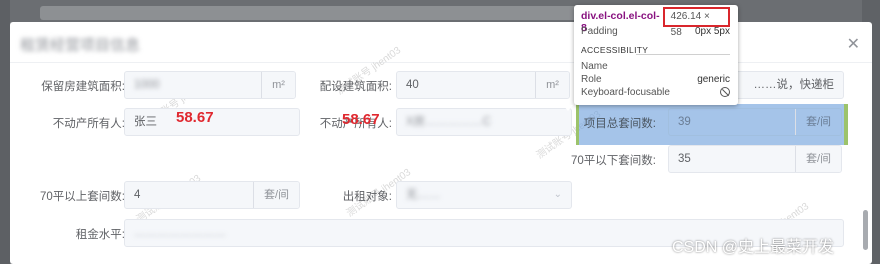  I want to click on dialog-scrollbar, so click(865, 230).